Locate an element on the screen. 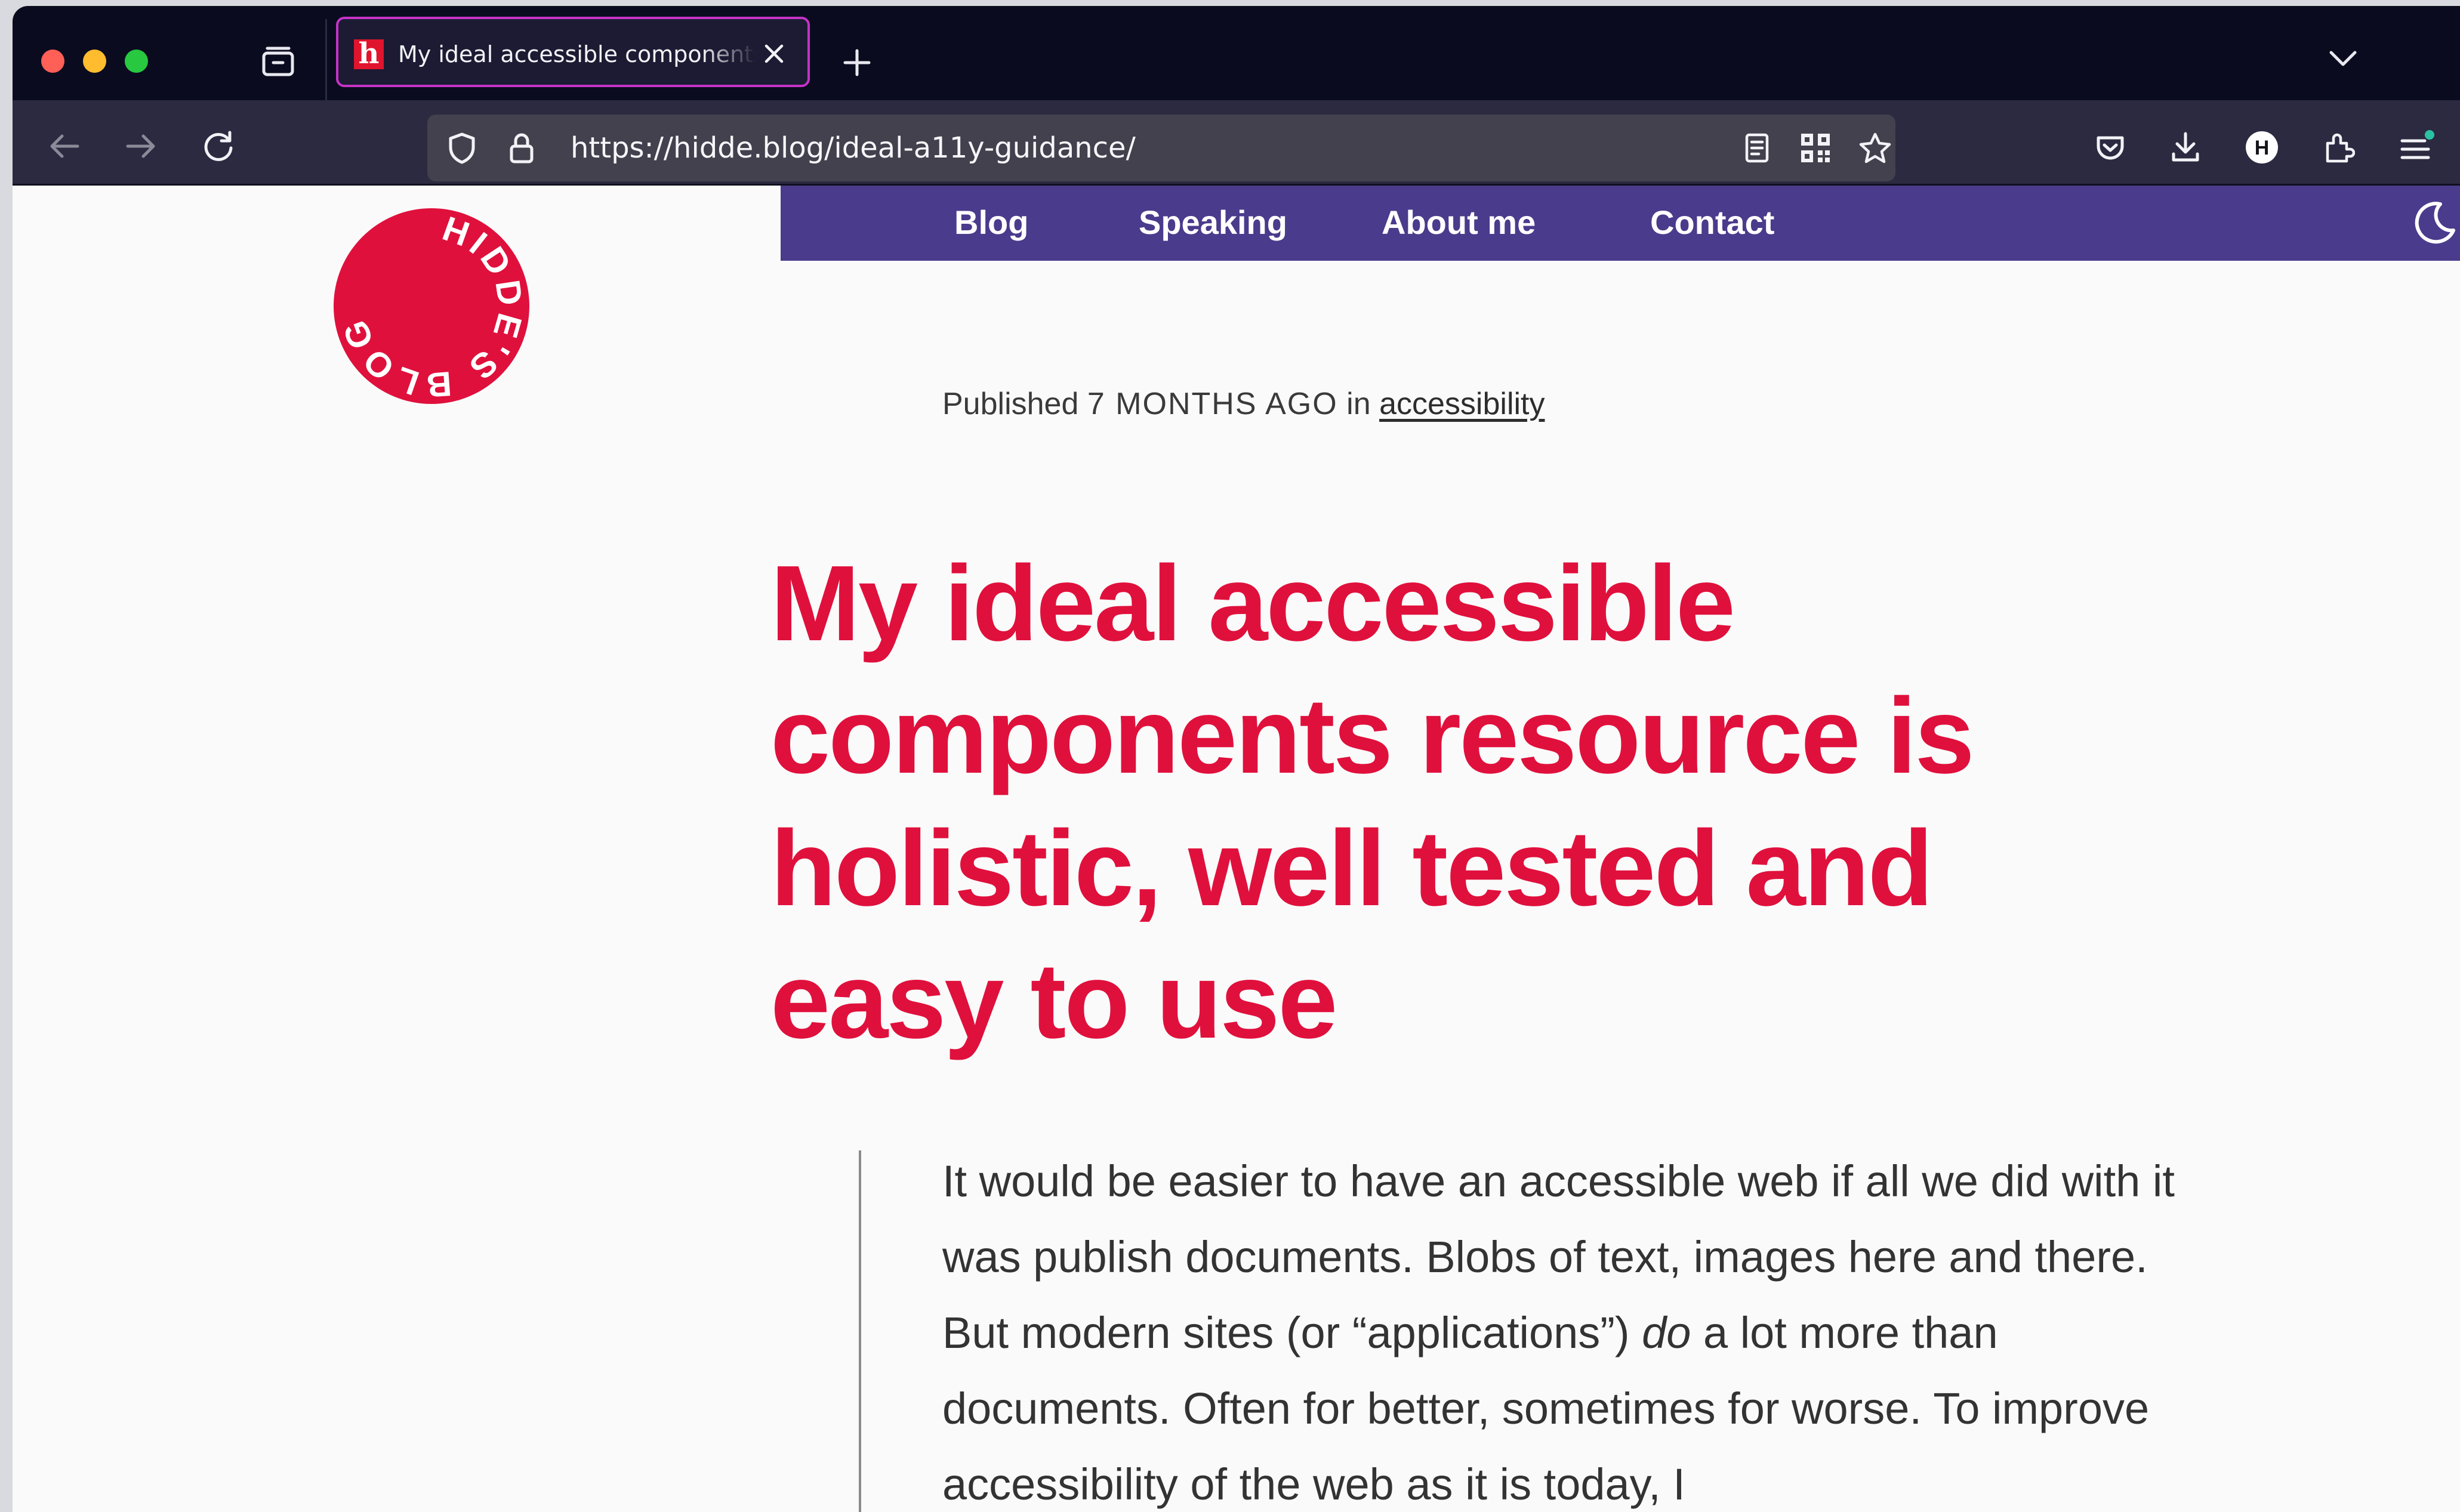 Image resolution: width=2460 pixels, height=1512 pixels. navigation-toolbar: https://hidde.blog/ideal-a11y-guidance/ is located at coordinates (1236, 143).